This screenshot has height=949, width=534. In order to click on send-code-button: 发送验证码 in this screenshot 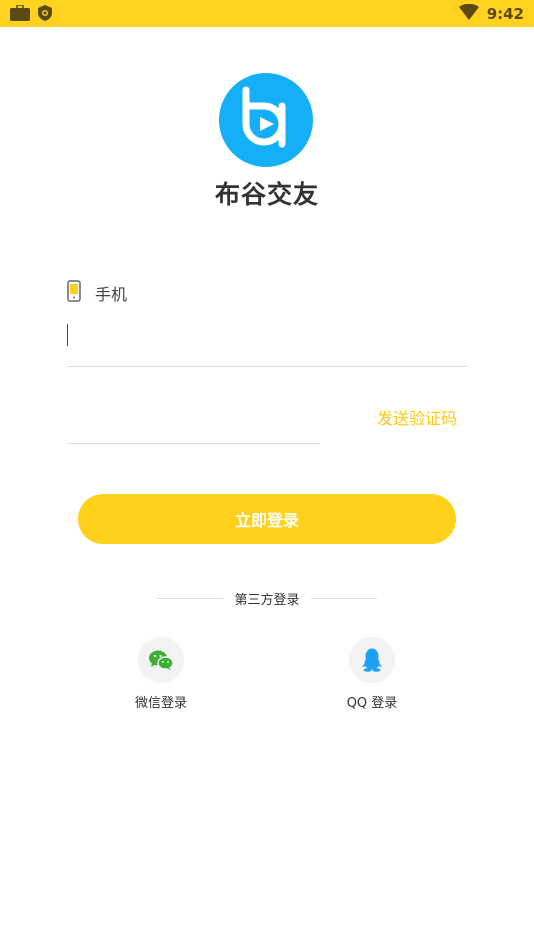, I will do `click(417, 417)`.